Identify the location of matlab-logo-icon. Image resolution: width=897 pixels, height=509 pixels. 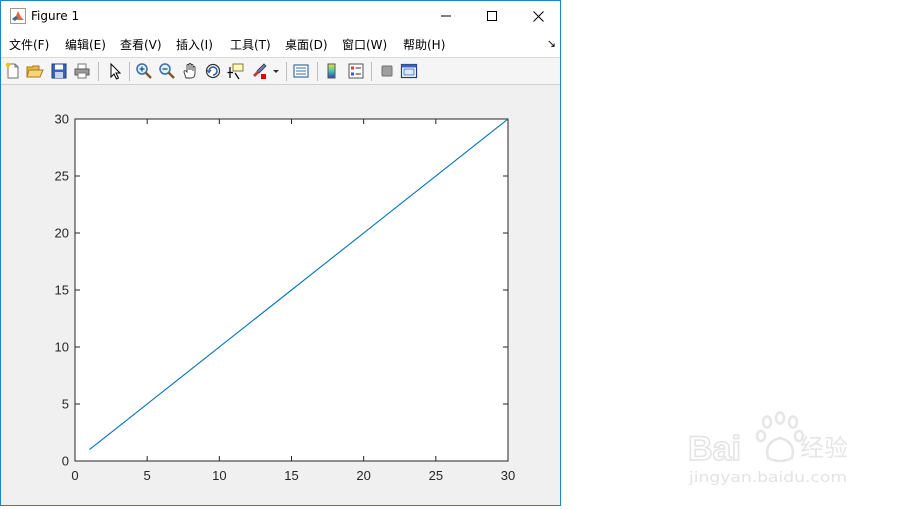
(18, 16).